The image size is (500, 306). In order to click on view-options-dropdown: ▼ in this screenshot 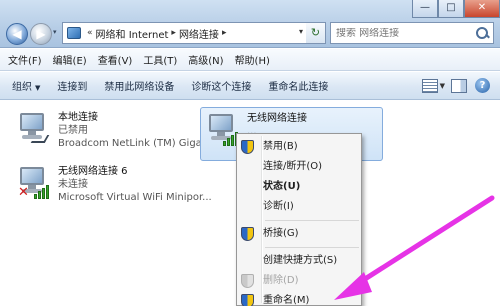, I will do `click(442, 86)`.